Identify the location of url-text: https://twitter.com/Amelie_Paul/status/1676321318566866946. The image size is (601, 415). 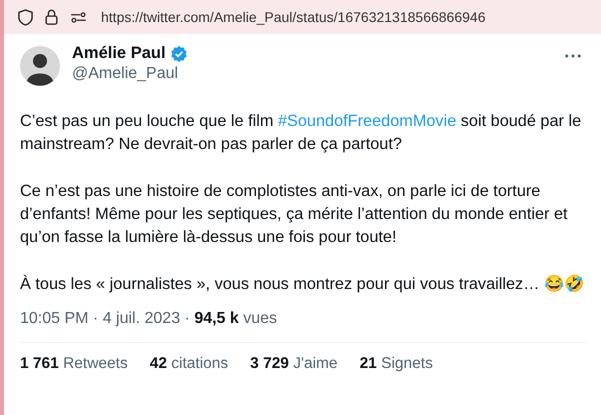
(293, 17).